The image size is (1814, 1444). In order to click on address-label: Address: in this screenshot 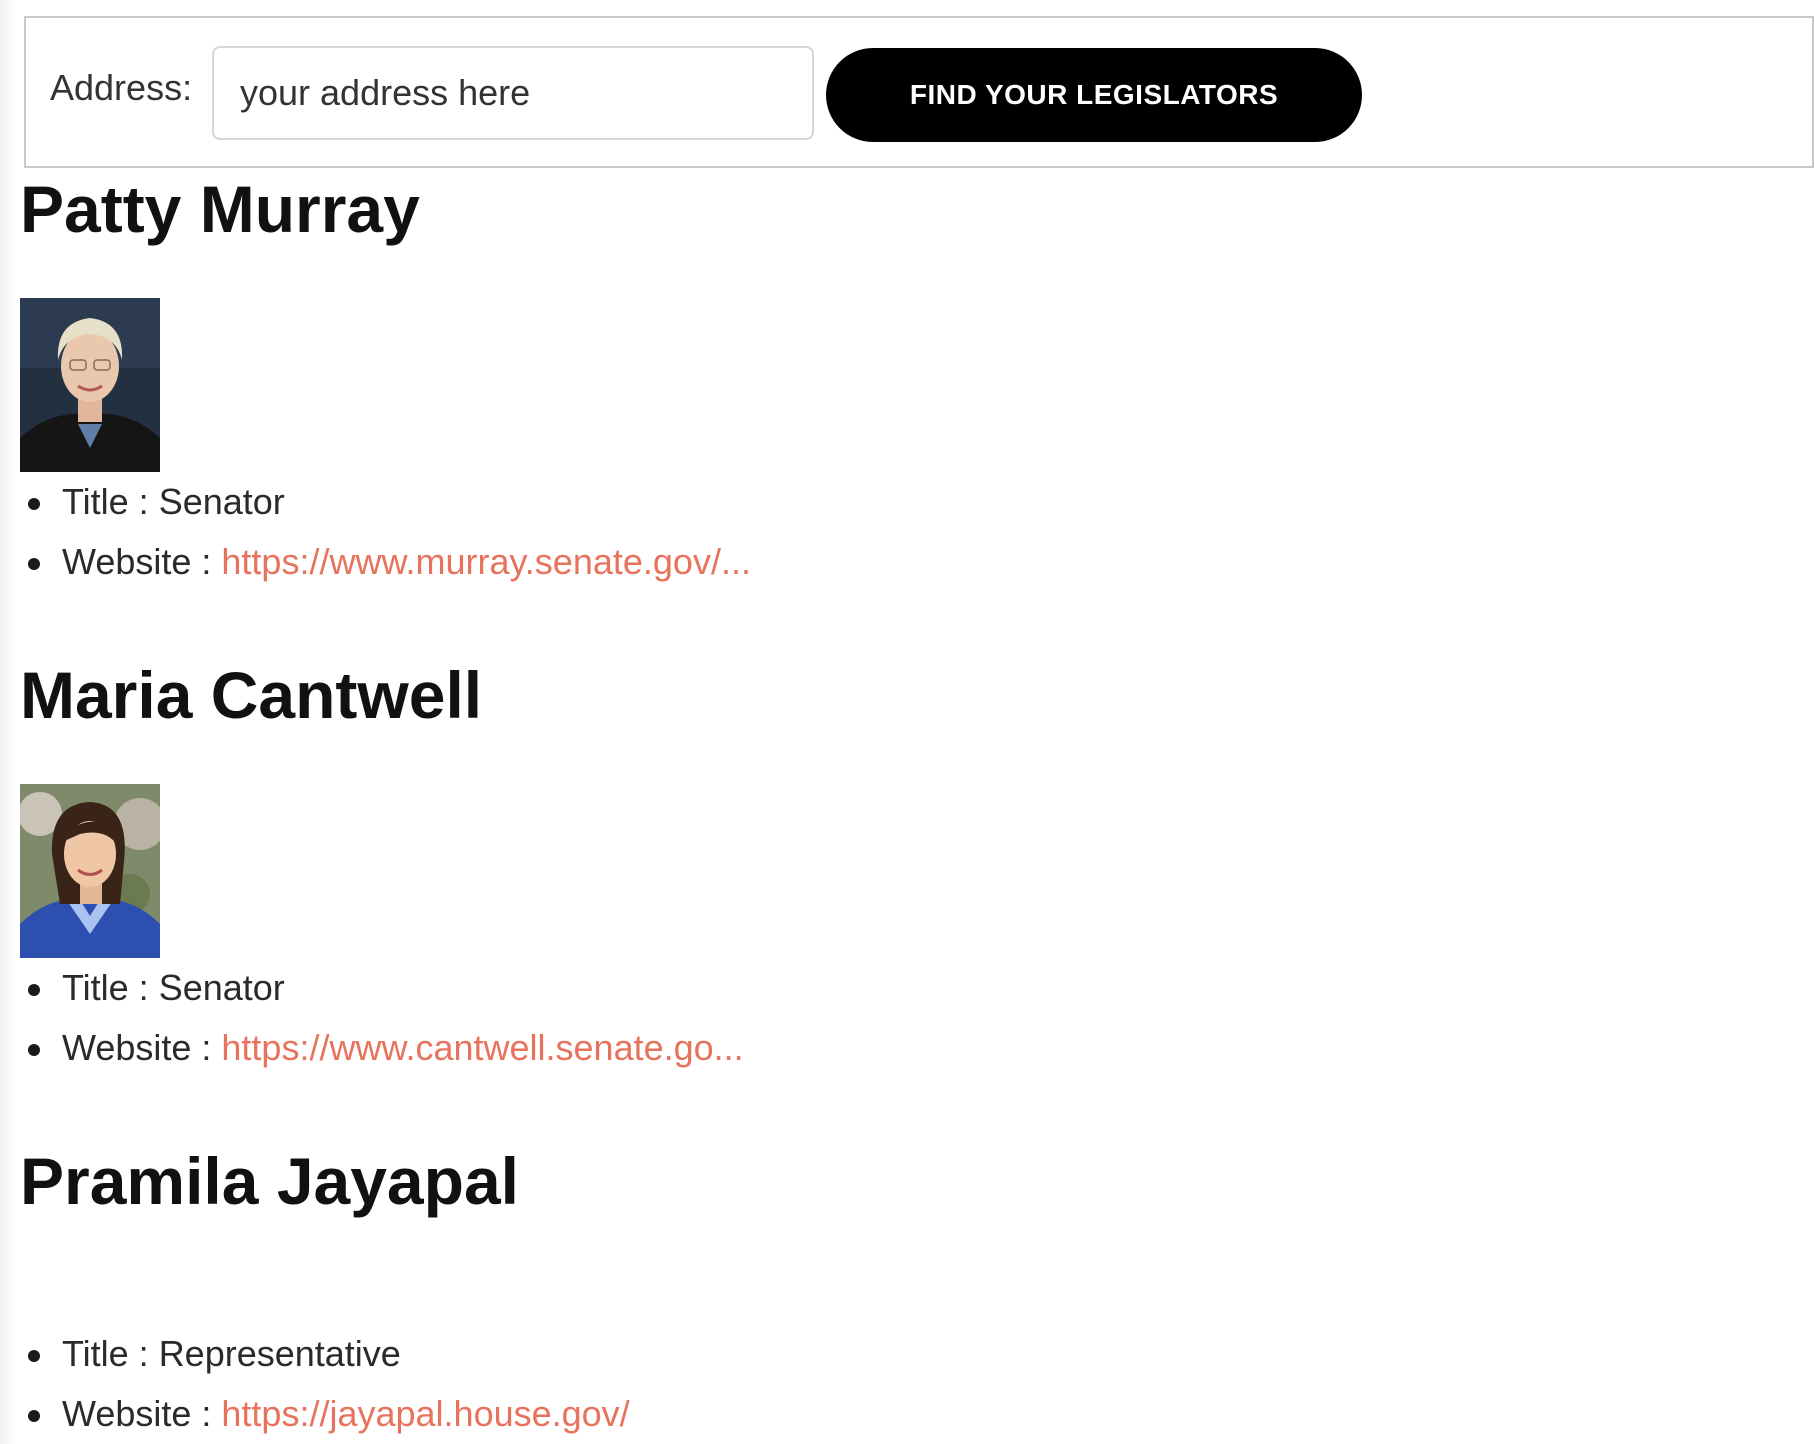, I will do `click(121, 87)`.